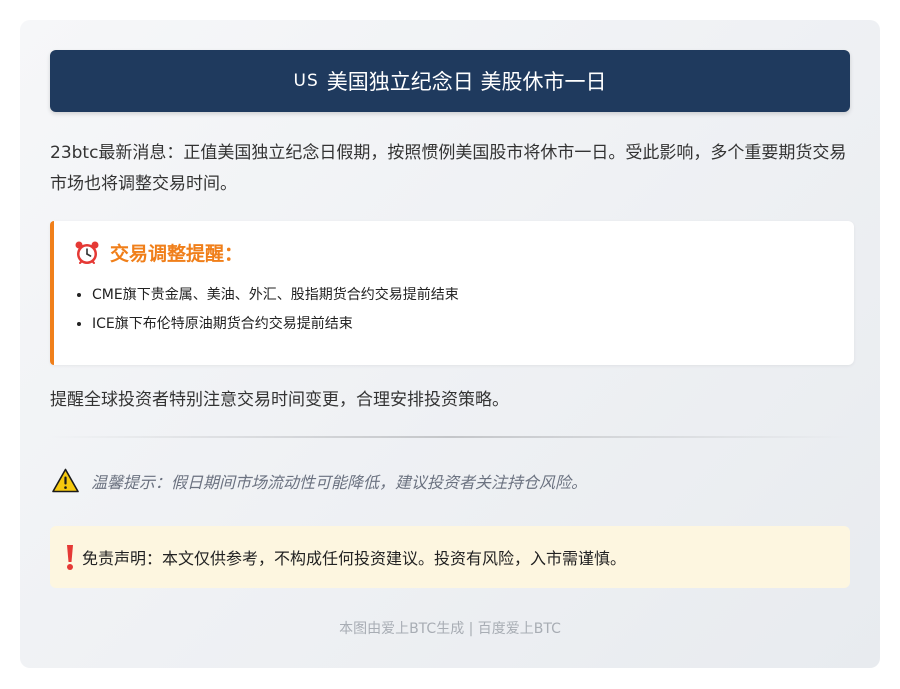 The width and height of the screenshot is (900, 689). Describe the element at coordinates (339, 482) in the screenshot. I see `tip-text: 温馨提示：假日期间市场流动性可能降低，建议投资者关注持仓风险。` at that location.